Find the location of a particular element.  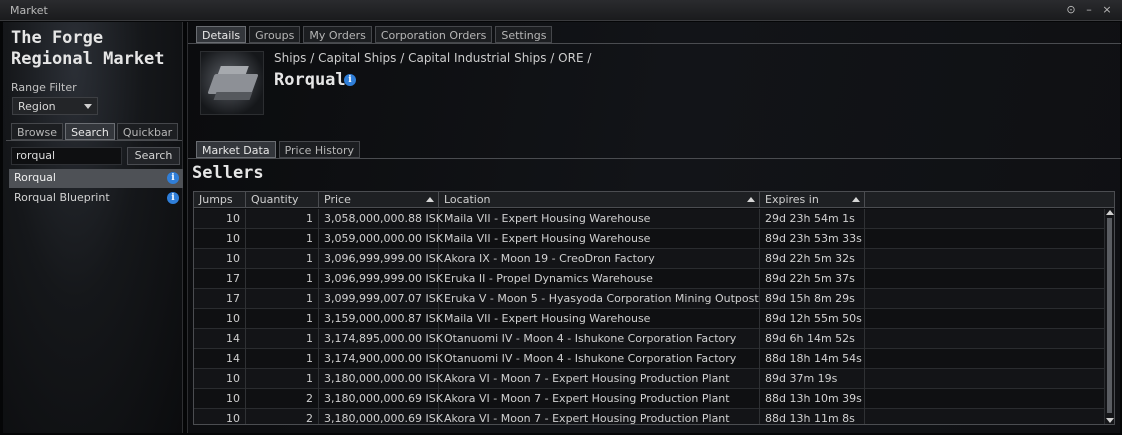

cell-expires: 89d 15h 8m 29s is located at coordinates (812, 299).